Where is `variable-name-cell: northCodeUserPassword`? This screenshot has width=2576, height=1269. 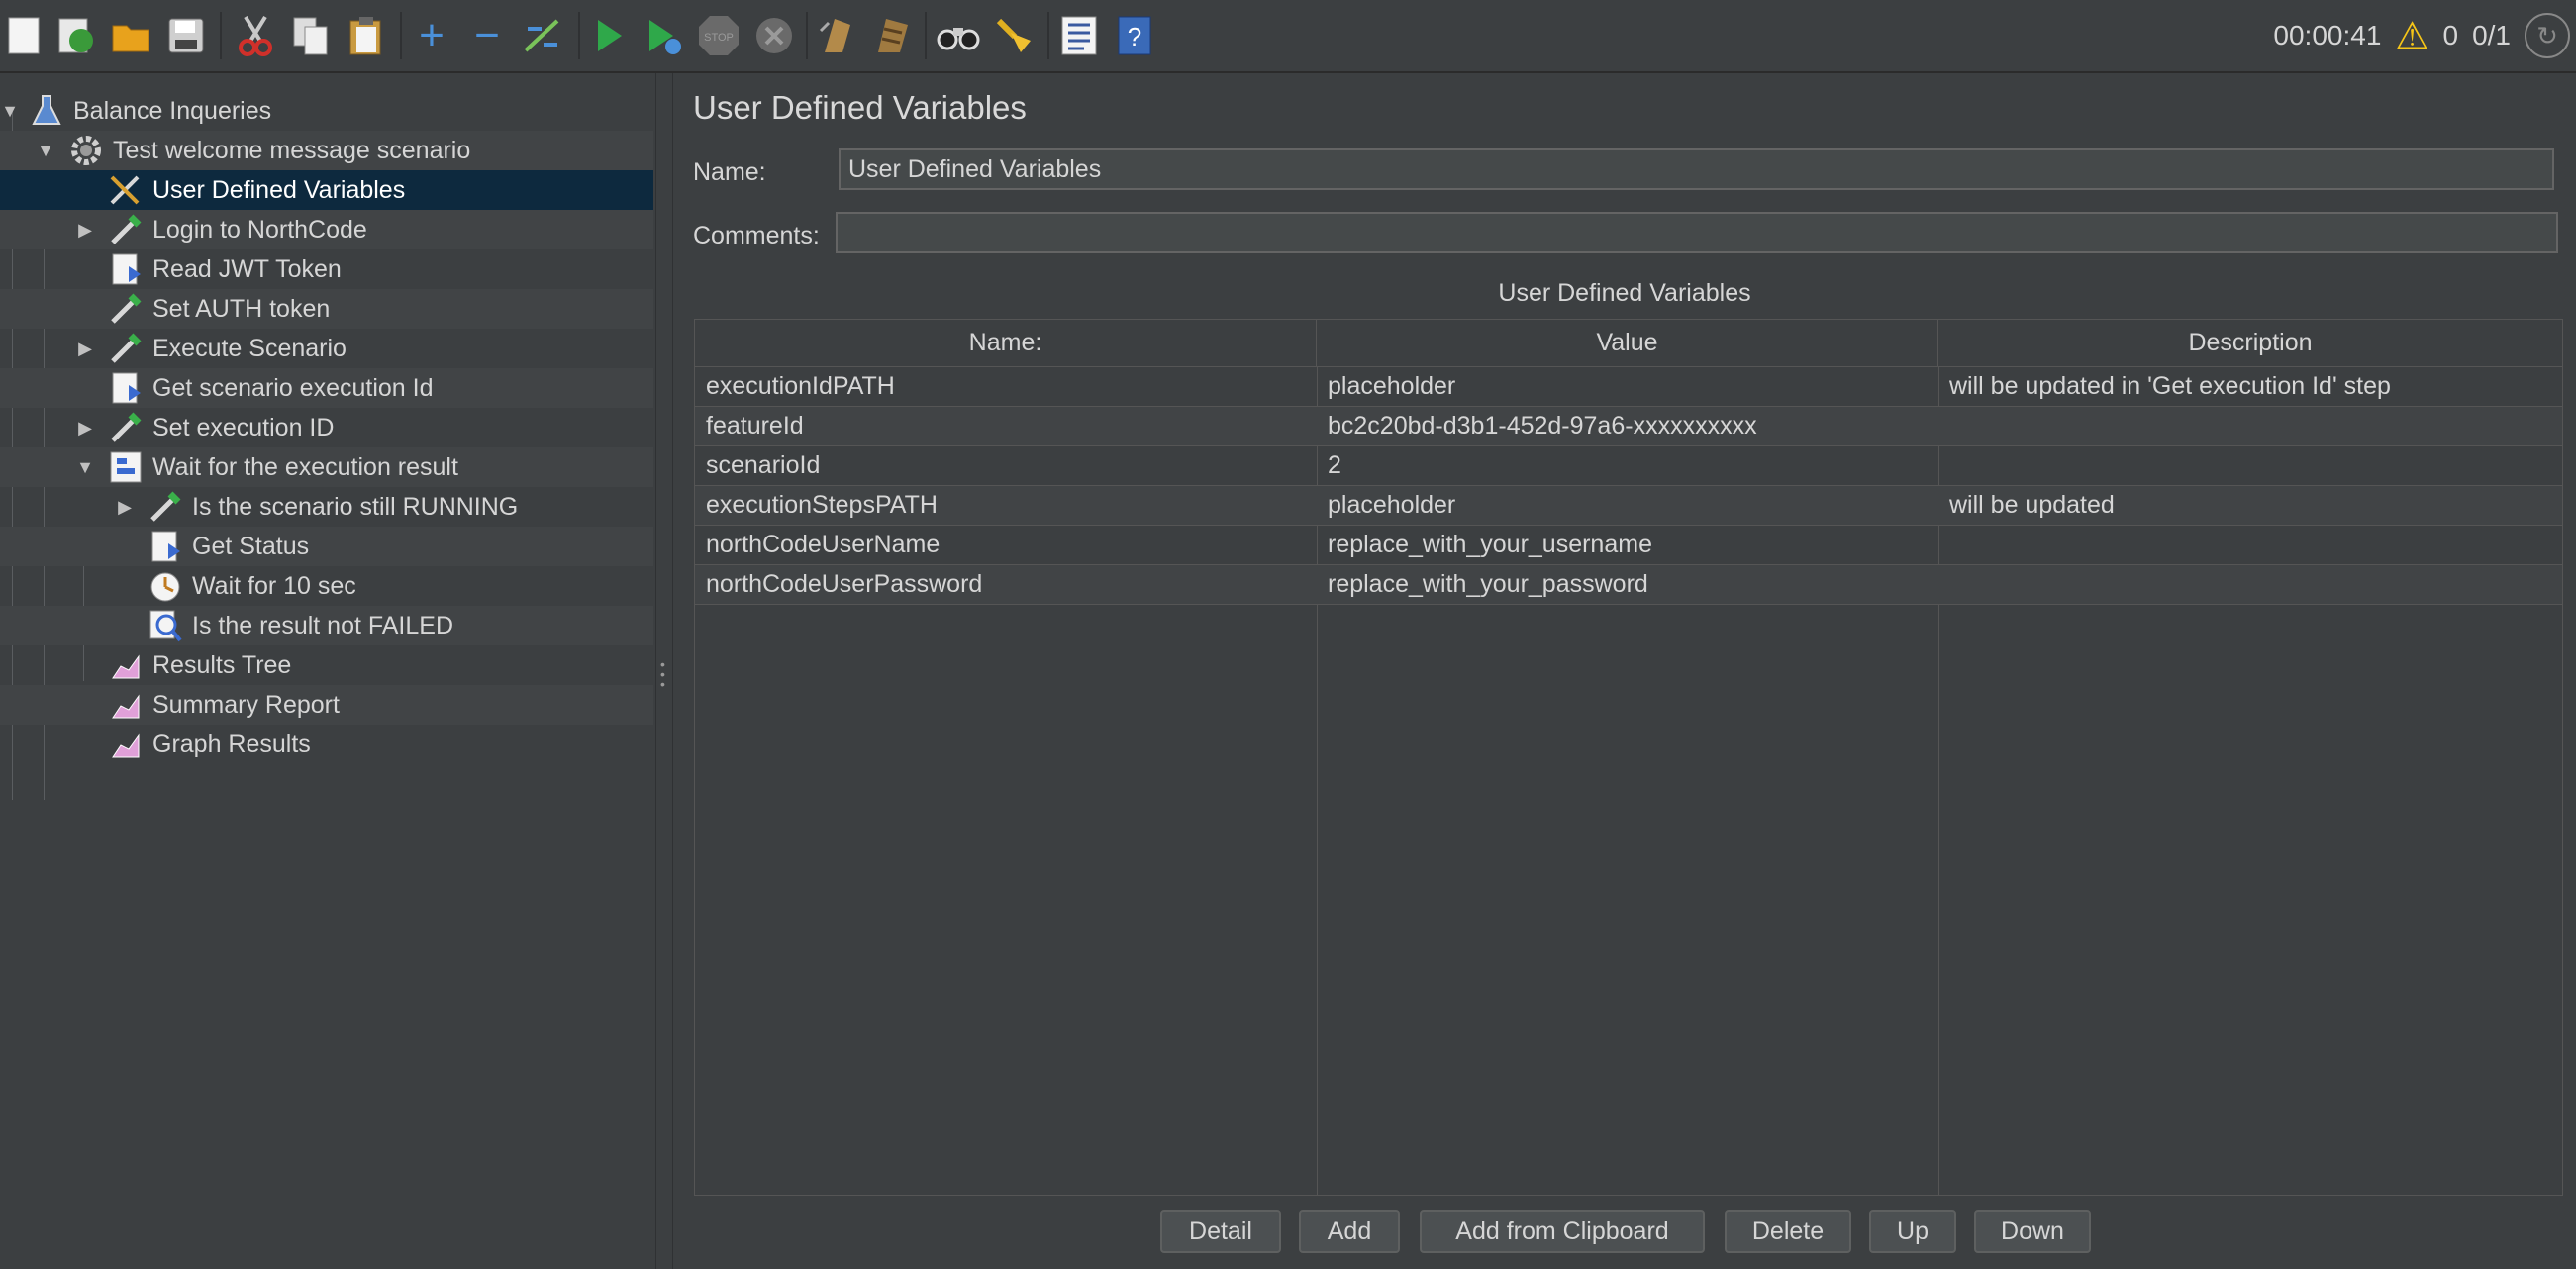 variable-name-cell: northCodeUserPassword is located at coordinates (839, 584).